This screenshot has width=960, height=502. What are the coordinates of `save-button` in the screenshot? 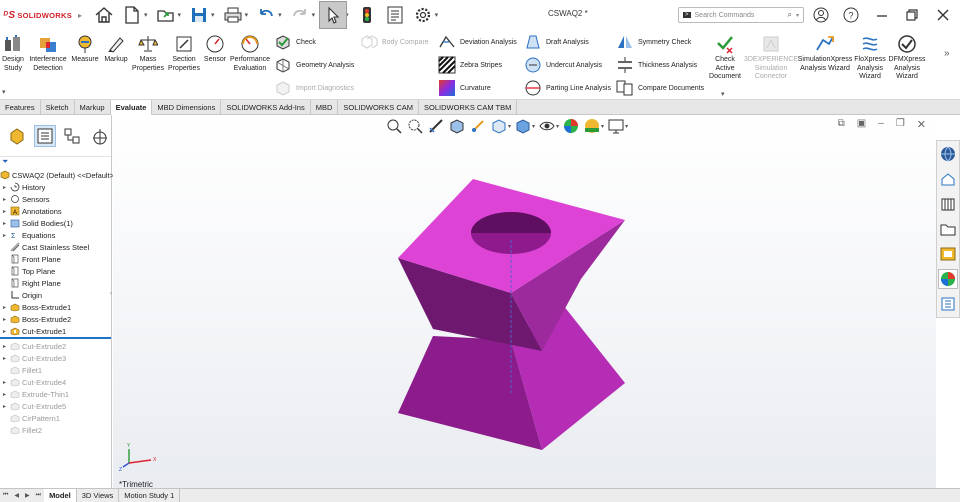 It's located at (199, 15).